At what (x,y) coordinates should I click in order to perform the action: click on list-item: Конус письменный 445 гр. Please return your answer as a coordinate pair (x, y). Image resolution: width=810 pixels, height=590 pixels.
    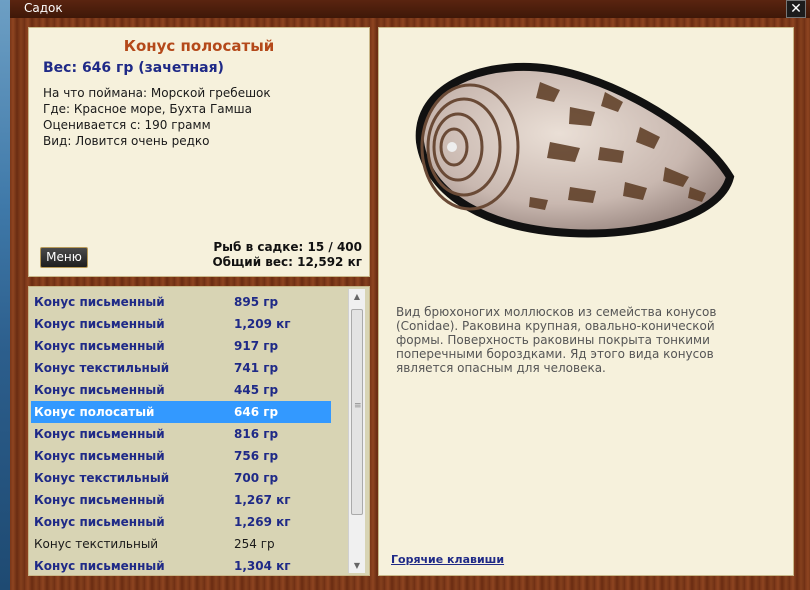
    Looking at the image, I should click on (181, 390).